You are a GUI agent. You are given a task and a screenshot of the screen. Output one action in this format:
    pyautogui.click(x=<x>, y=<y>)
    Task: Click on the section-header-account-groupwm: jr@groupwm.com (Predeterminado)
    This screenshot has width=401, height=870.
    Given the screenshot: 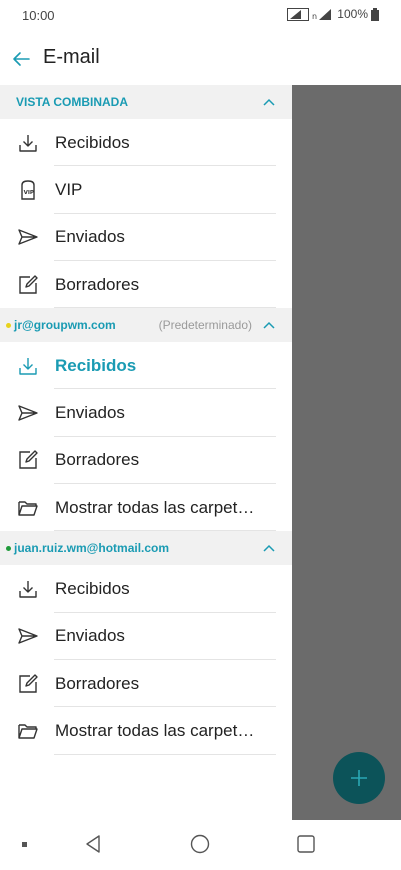 What is the action you would take?
    pyautogui.click(x=146, y=325)
    